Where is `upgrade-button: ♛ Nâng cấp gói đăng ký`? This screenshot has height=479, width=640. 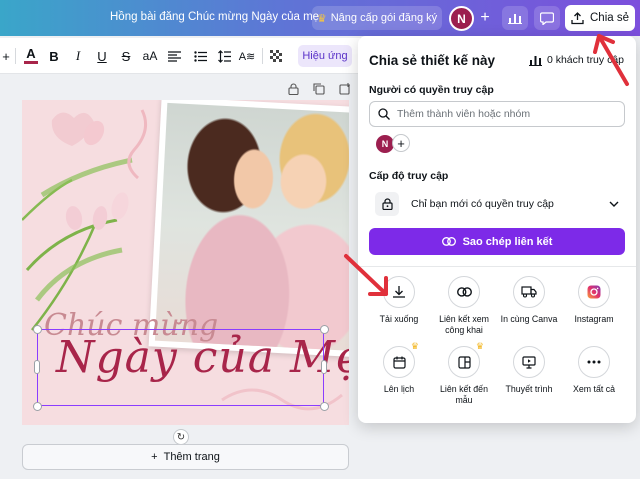
upgrade-button: ♛ Nâng cấp gói đăng ký is located at coordinates (377, 18).